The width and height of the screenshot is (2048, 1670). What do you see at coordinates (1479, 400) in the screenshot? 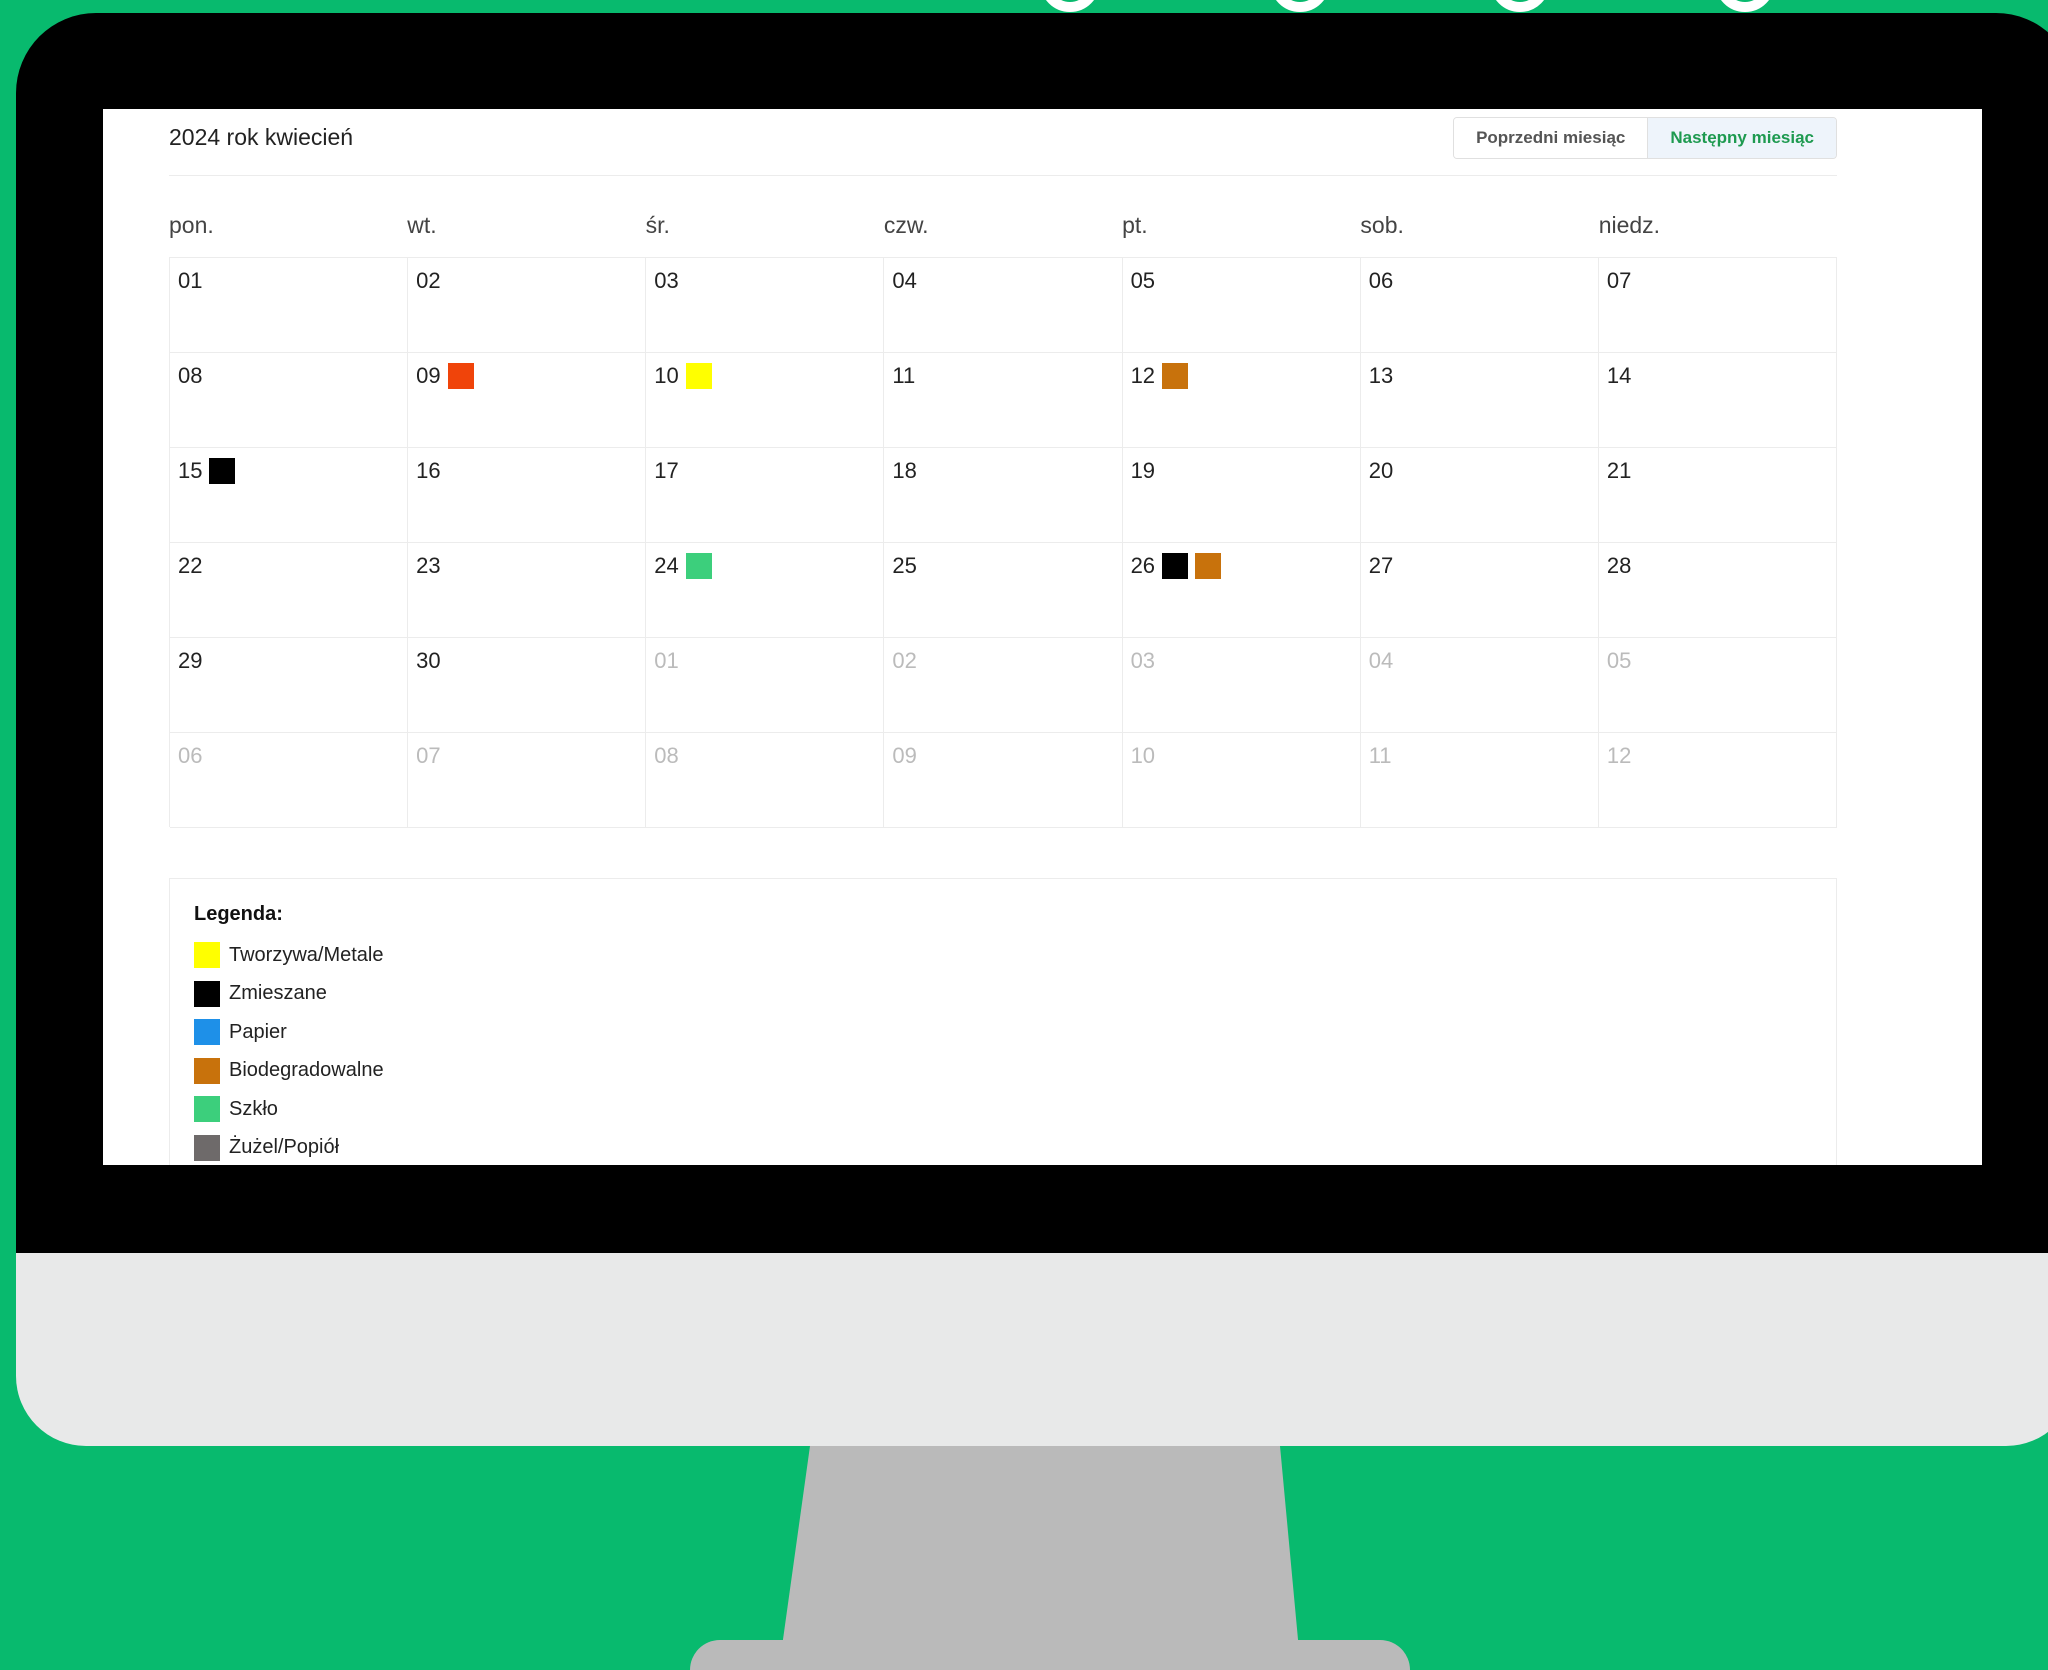
I see `day-cell: 13` at bounding box center [1479, 400].